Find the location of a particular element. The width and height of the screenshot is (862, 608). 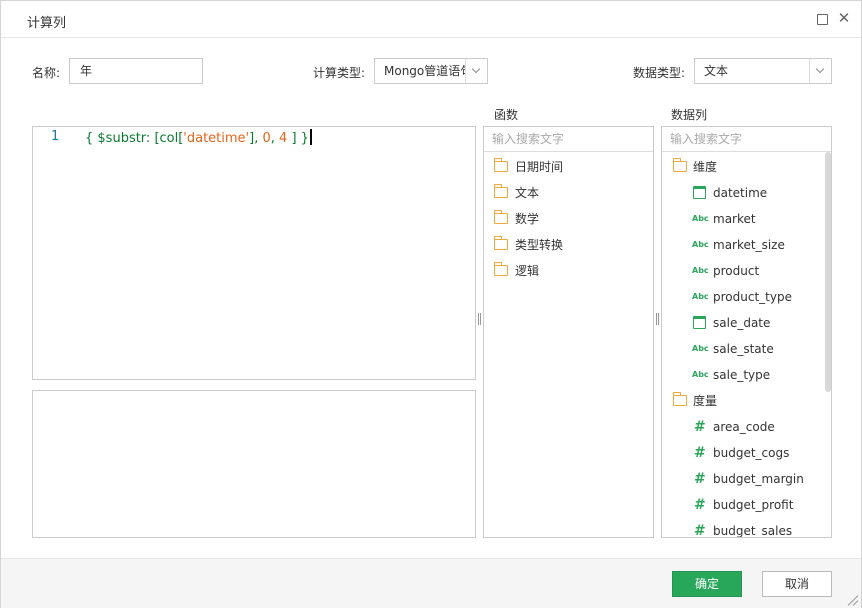

calc-type-select: Mongo管道语句 is located at coordinates (431, 71).